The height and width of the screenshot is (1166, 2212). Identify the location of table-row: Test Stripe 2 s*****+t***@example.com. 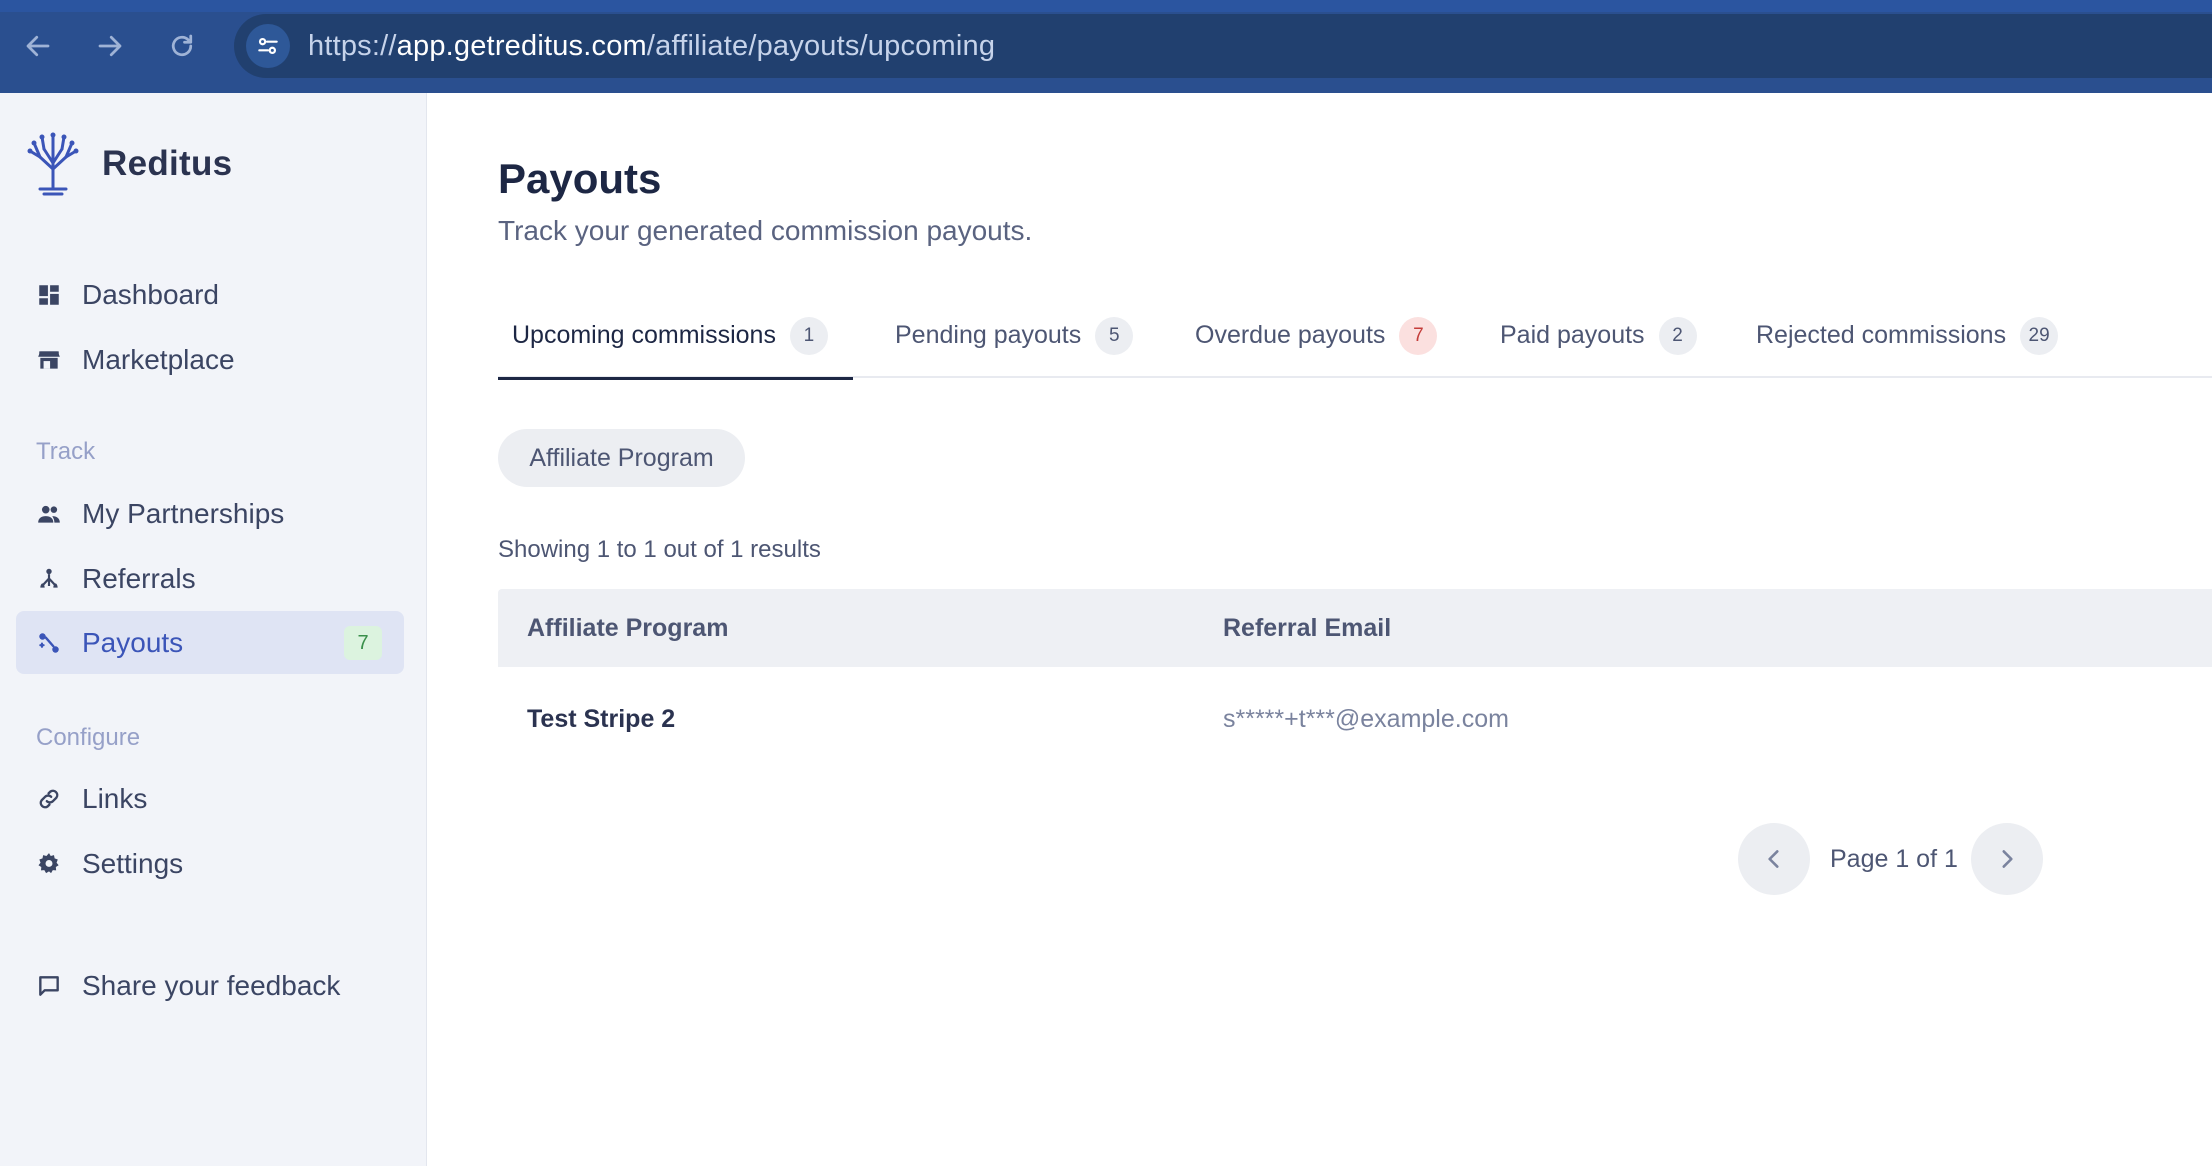
(1355, 719).